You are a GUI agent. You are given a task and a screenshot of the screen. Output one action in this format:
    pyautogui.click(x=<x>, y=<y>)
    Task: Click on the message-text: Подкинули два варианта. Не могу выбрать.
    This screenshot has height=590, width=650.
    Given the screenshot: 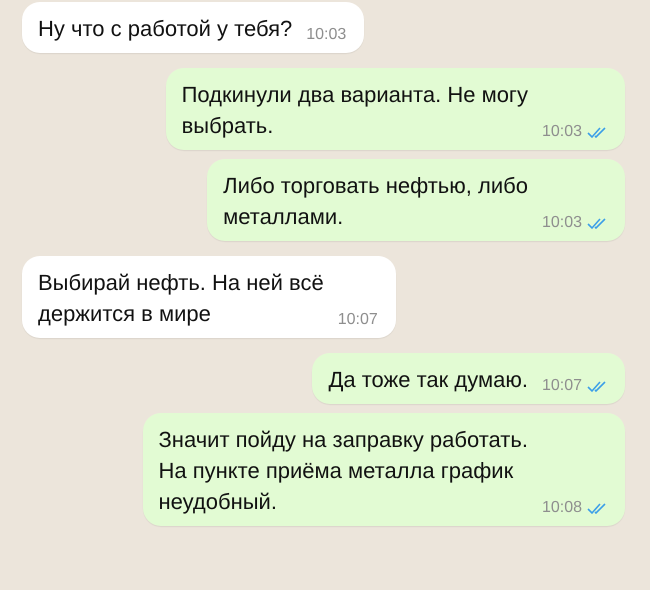 What is the action you would take?
    pyautogui.click(x=355, y=110)
    